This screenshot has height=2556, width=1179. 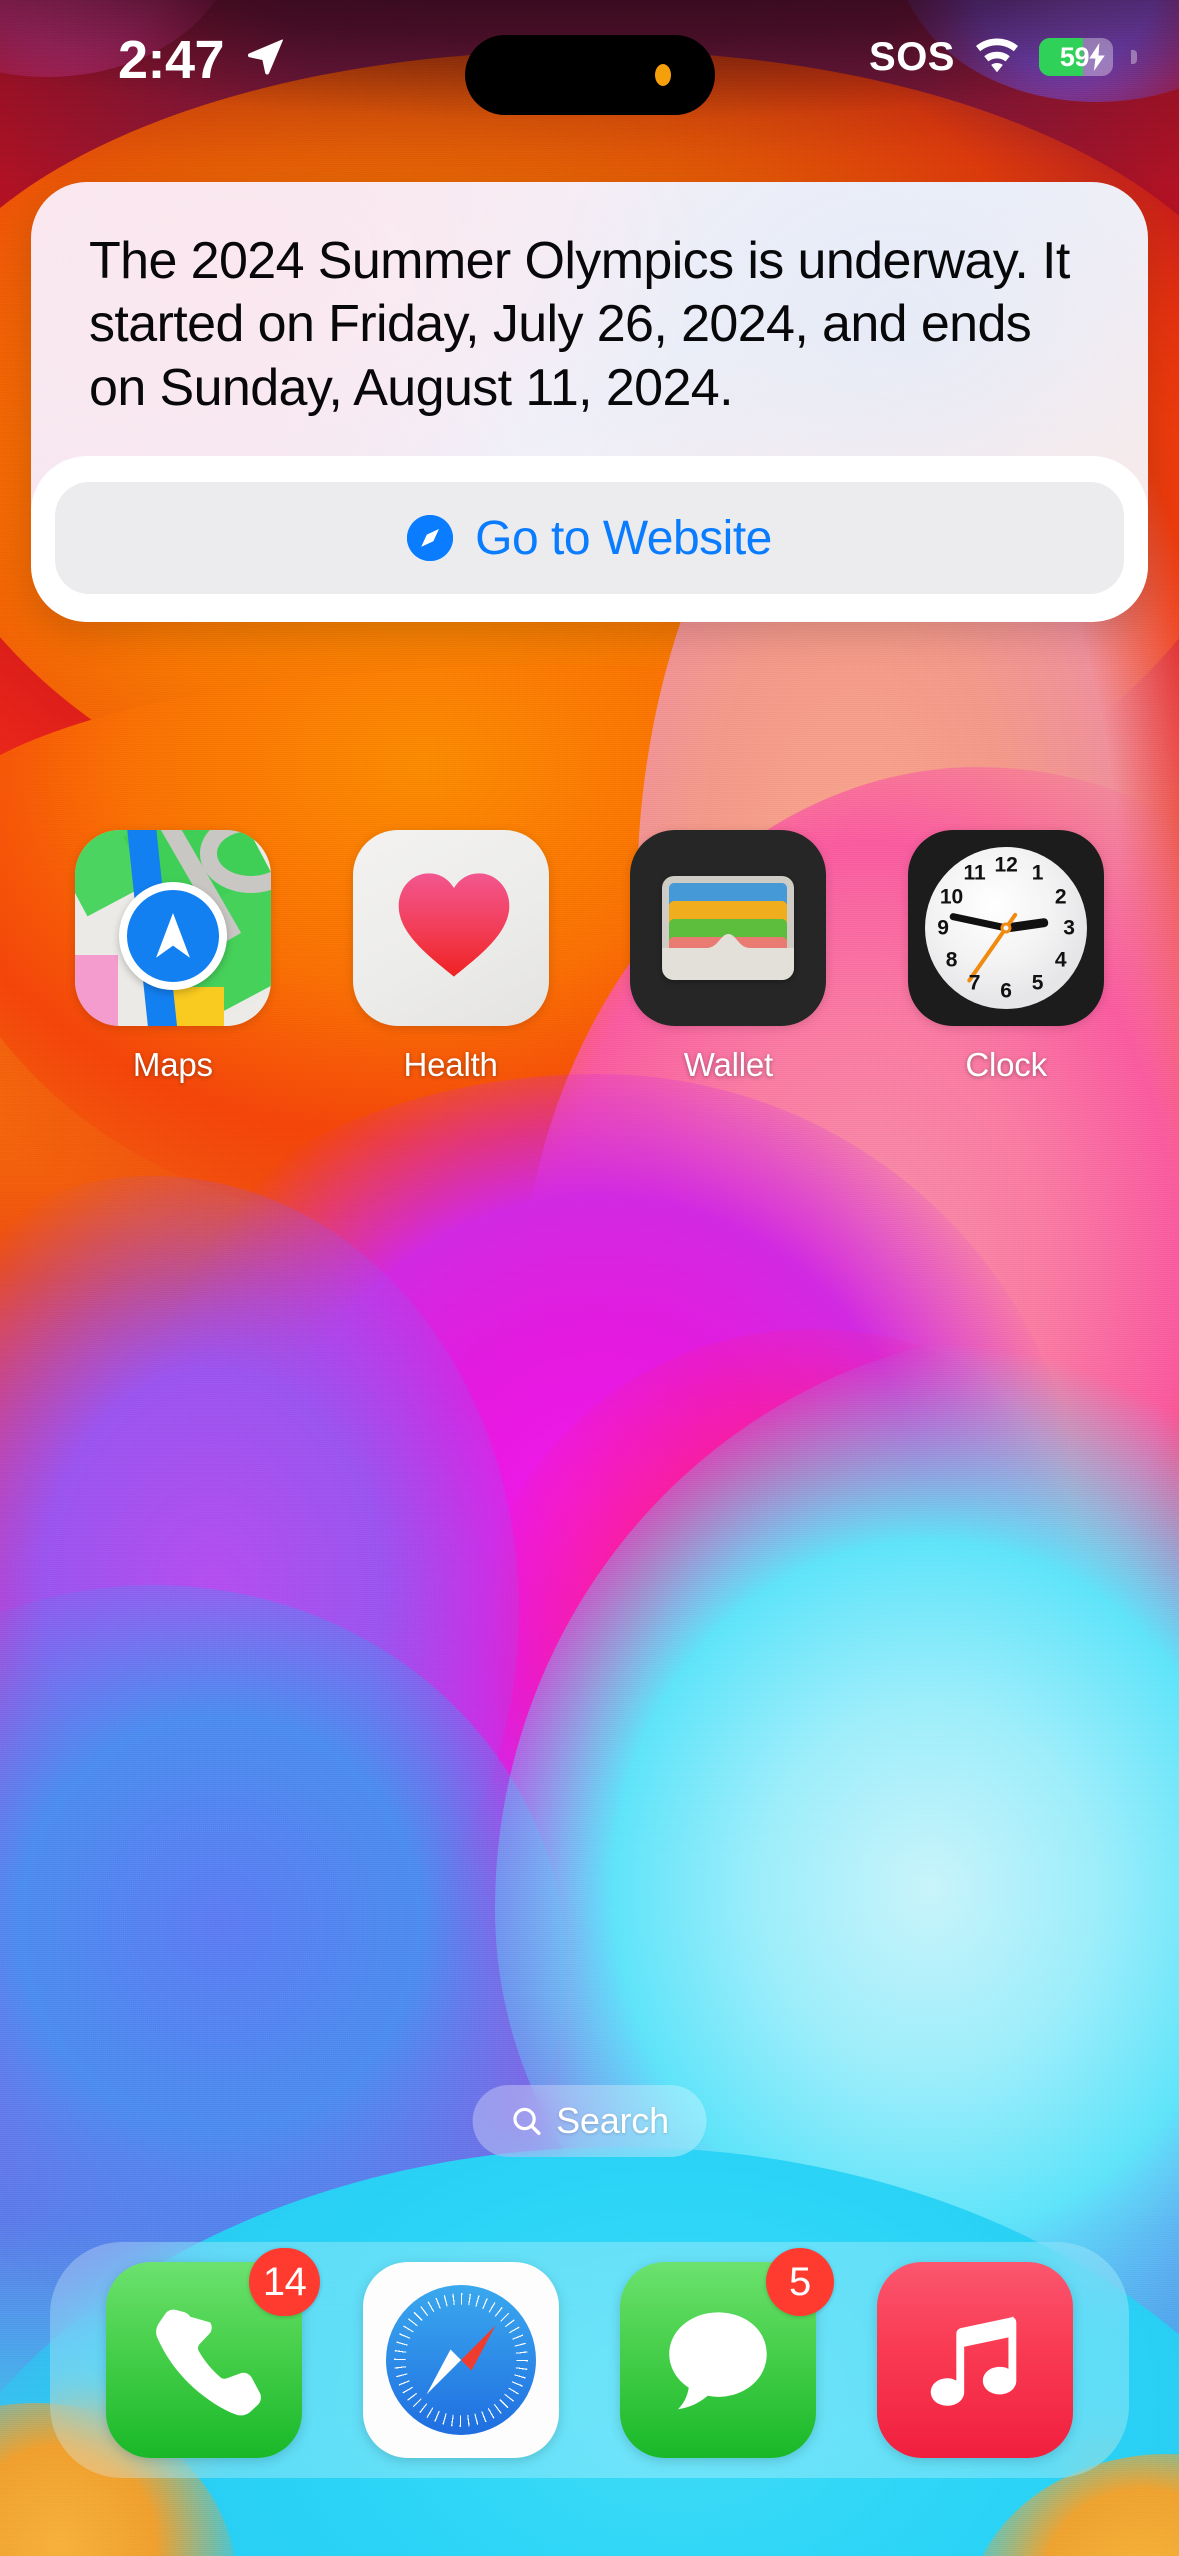 What do you see at coordinates (726, 2353) in the screenshot?
I see `dock-app-messages: 5` at bounding box center [726, 2353].